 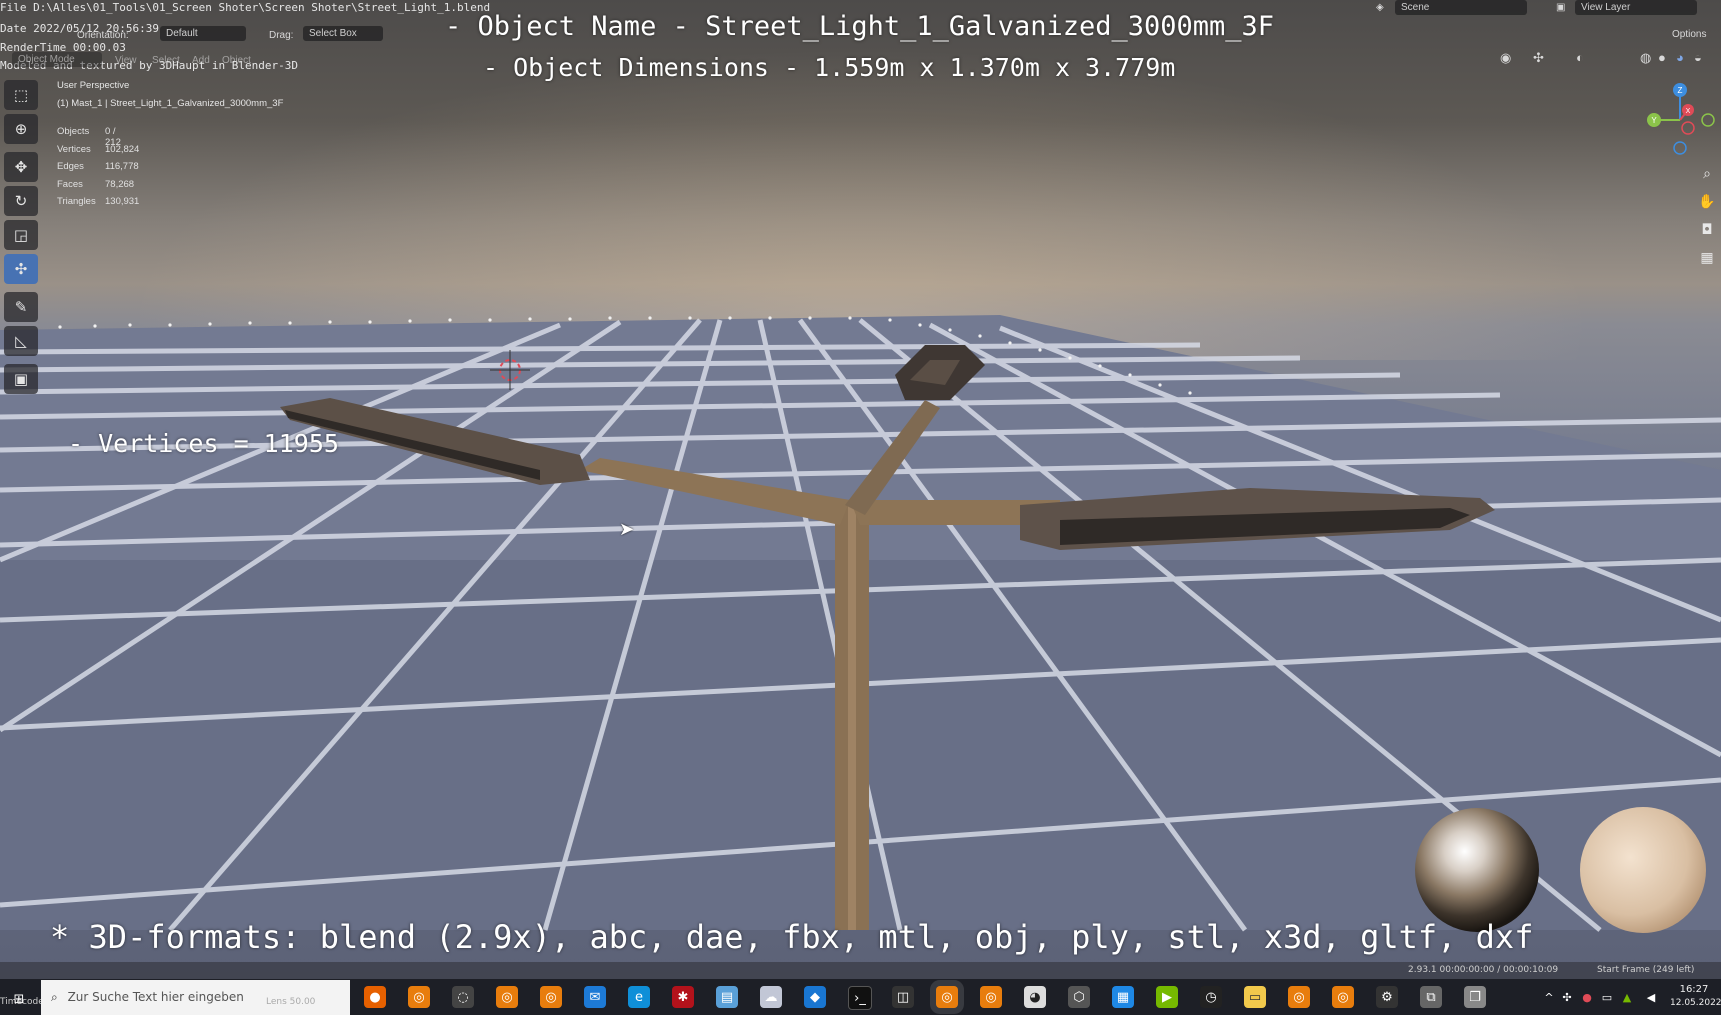 I want to click on stat-value: 130,931, so click(x=122, y=201).